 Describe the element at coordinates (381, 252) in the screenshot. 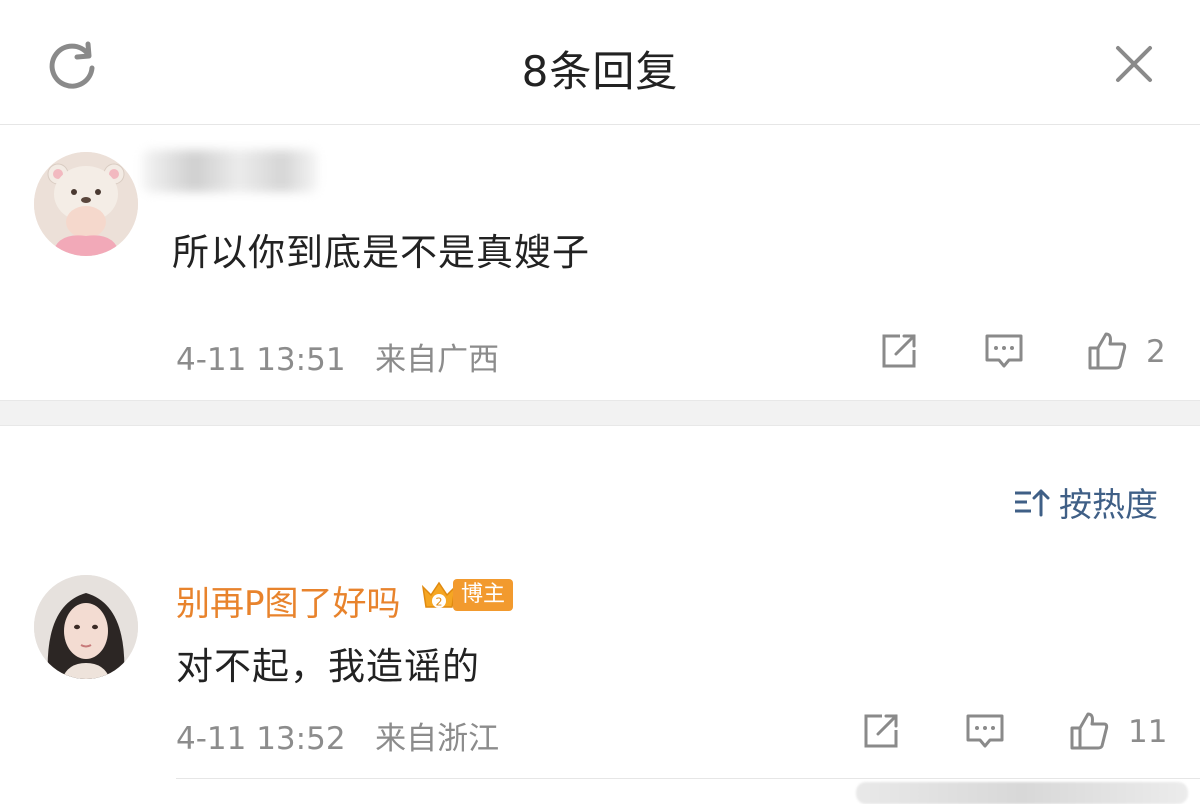

I see `comment-text: 所以你到底是不是真嫂子` at that location.